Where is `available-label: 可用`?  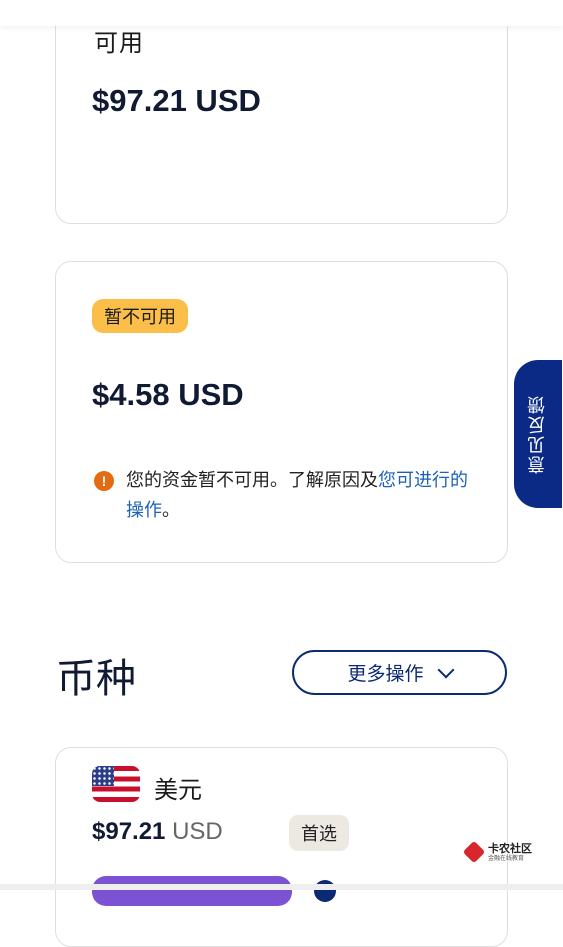 available-label: 可用 is located at coordinates (119, 43).